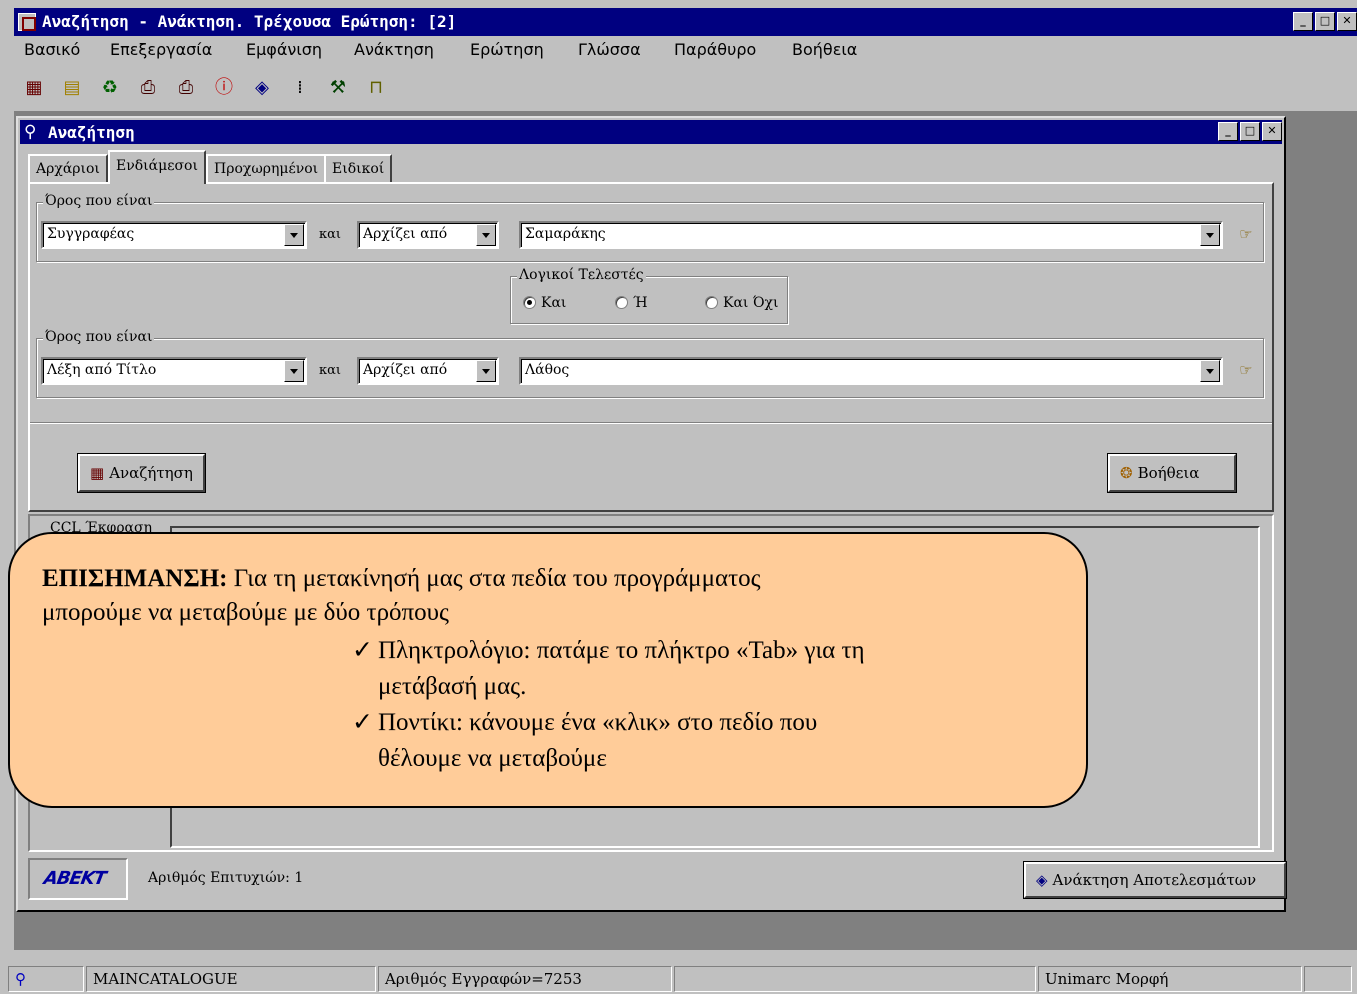 The image size is (1357, 994). I want to click on minimize-button: _, so click(1303, 21).